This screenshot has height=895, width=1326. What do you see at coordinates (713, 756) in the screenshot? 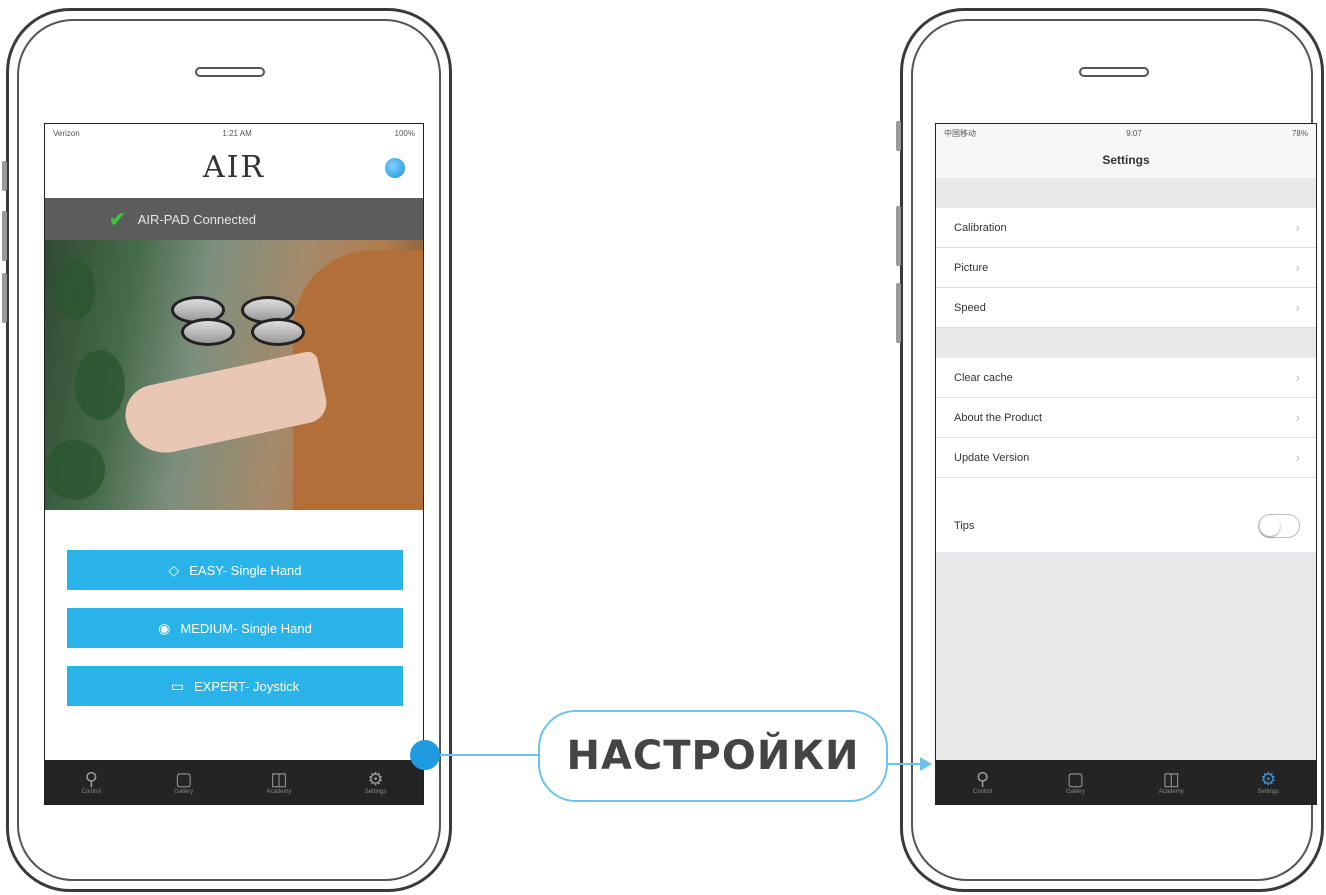
I see `callout-label: НАСТРОЙКИ` at bounding box center [713, 756].